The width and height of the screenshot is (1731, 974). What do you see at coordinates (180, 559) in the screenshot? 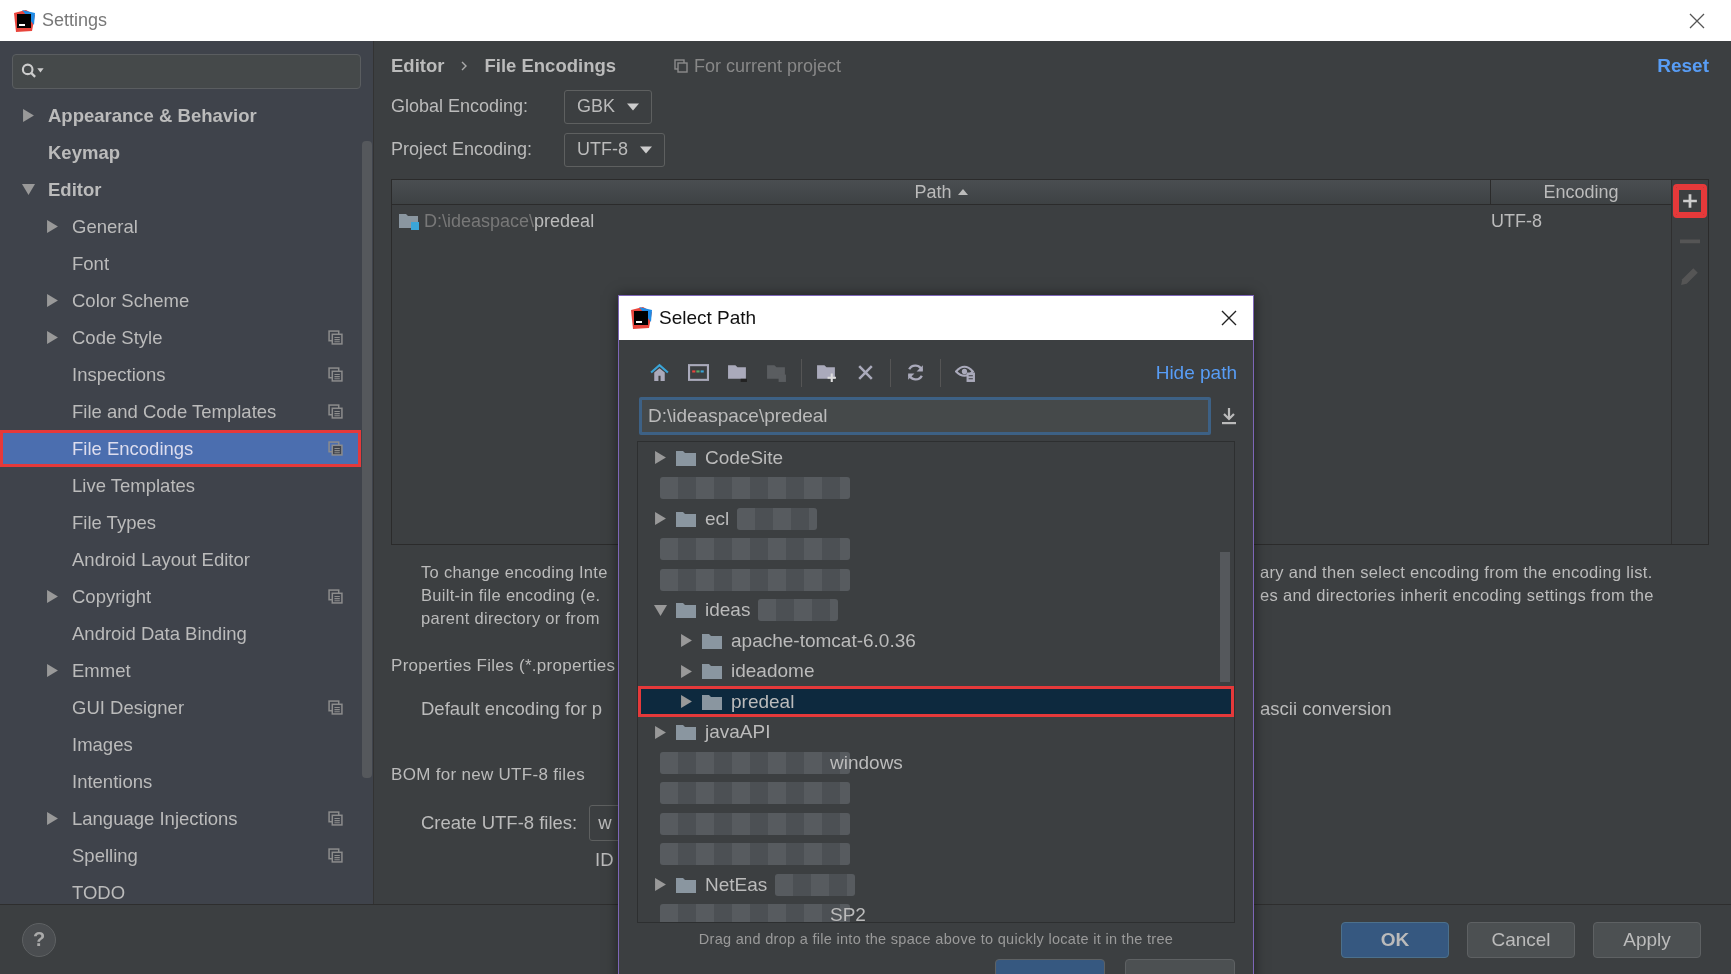
I see `sidebar-item: Android Layout Editor` at bounding box center [180, 559].